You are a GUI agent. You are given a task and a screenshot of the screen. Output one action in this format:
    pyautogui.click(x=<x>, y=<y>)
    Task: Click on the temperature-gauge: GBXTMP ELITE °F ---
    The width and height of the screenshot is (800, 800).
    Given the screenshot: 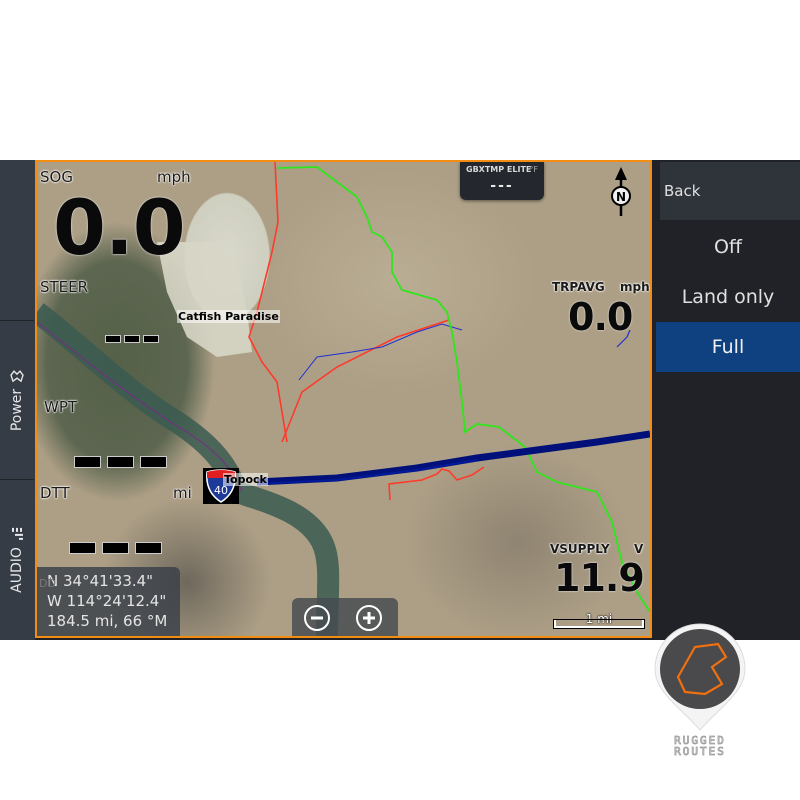 What is the action you would take?
    pyautogui.click(x=502, y=181)
    